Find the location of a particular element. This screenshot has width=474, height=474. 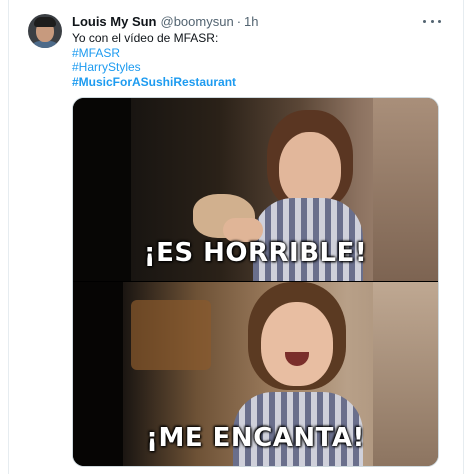

tweet-header: Louis My Sun @boomysun · 1h is located at coordinates (165, 22).